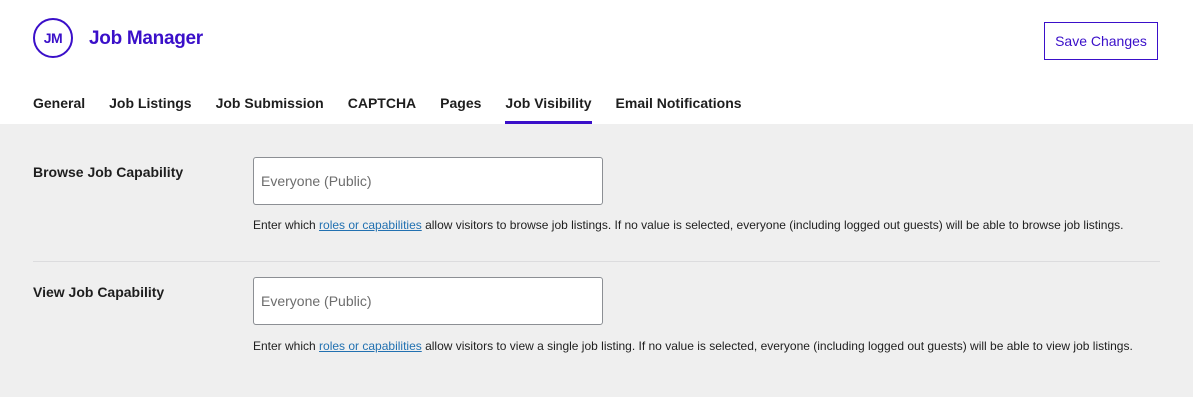 The width and height of the screenshot is (1193, 397). I want to click on browse-capability-label: Browse Job Capability, so click(108, 172).